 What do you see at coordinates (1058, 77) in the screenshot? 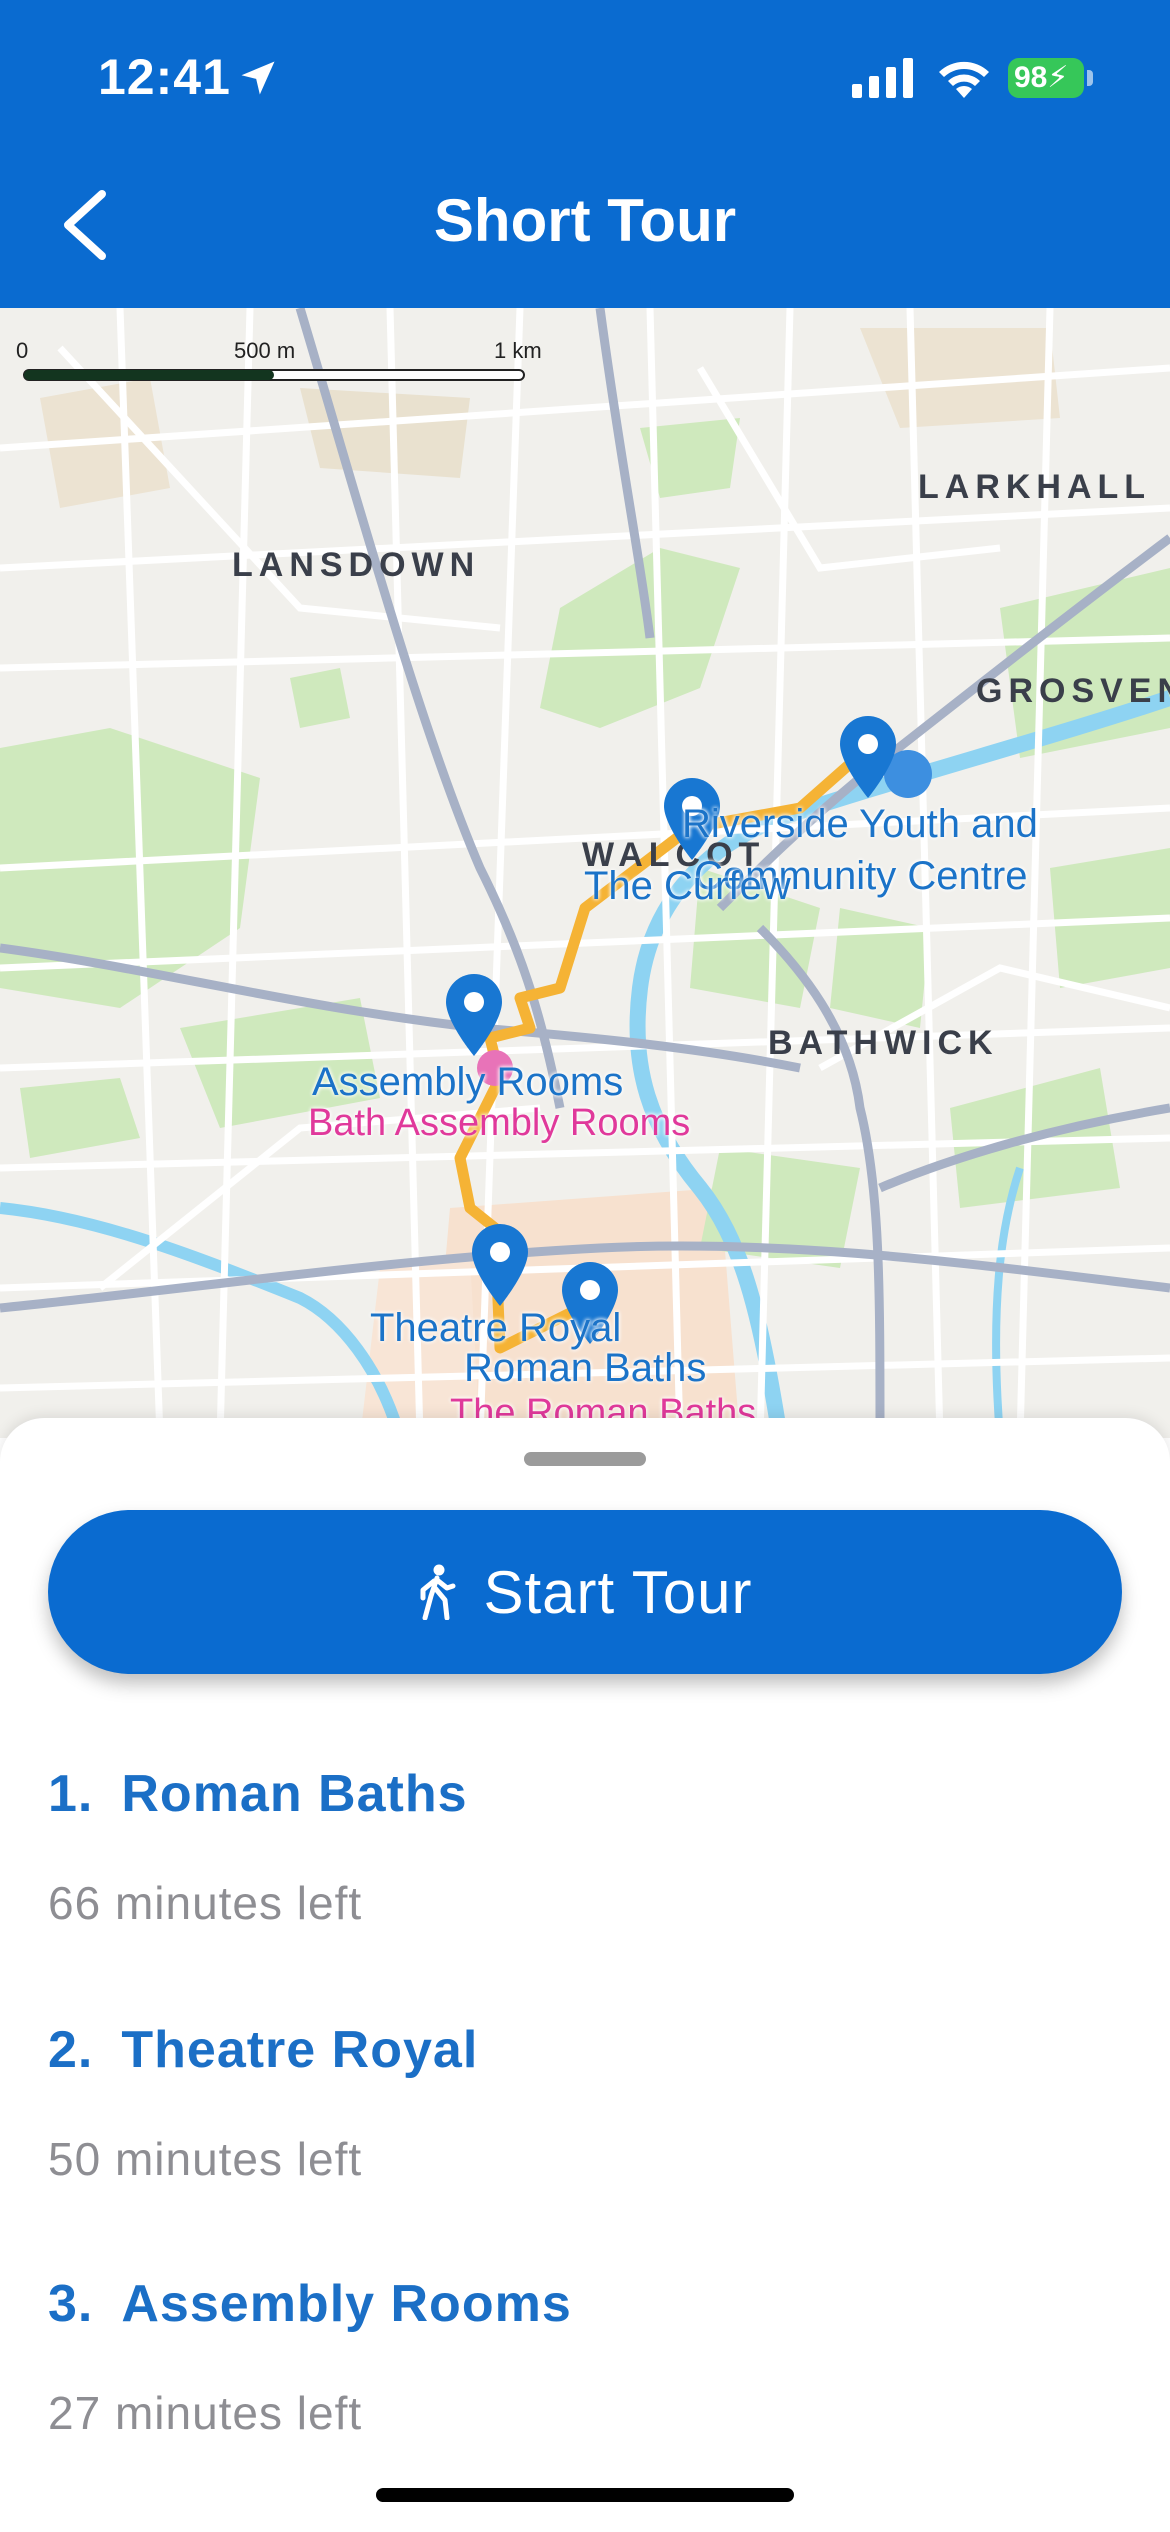
I see `charging-bolt-icon: ⚡` at bounding box center [1058, 77].